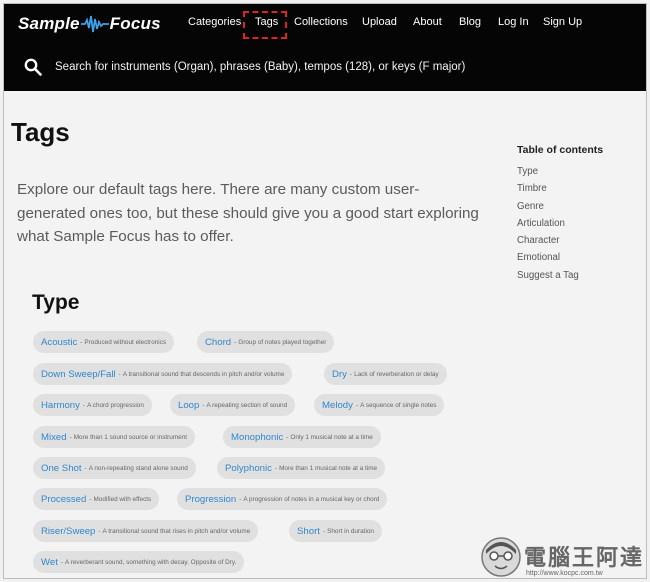  What do you see at coordinates (214, 22) in the screenshot?
I see `nav-categories: Categories` at bounding box center [214, 22].